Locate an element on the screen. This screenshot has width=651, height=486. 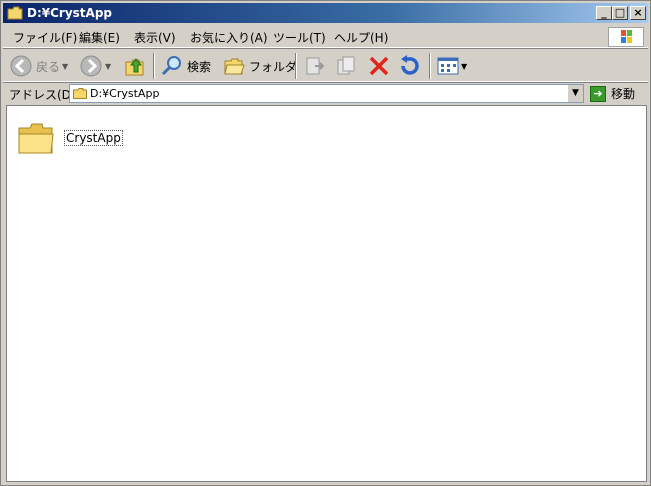
folders-button: フォルダ is located at coordinates (259, 66).